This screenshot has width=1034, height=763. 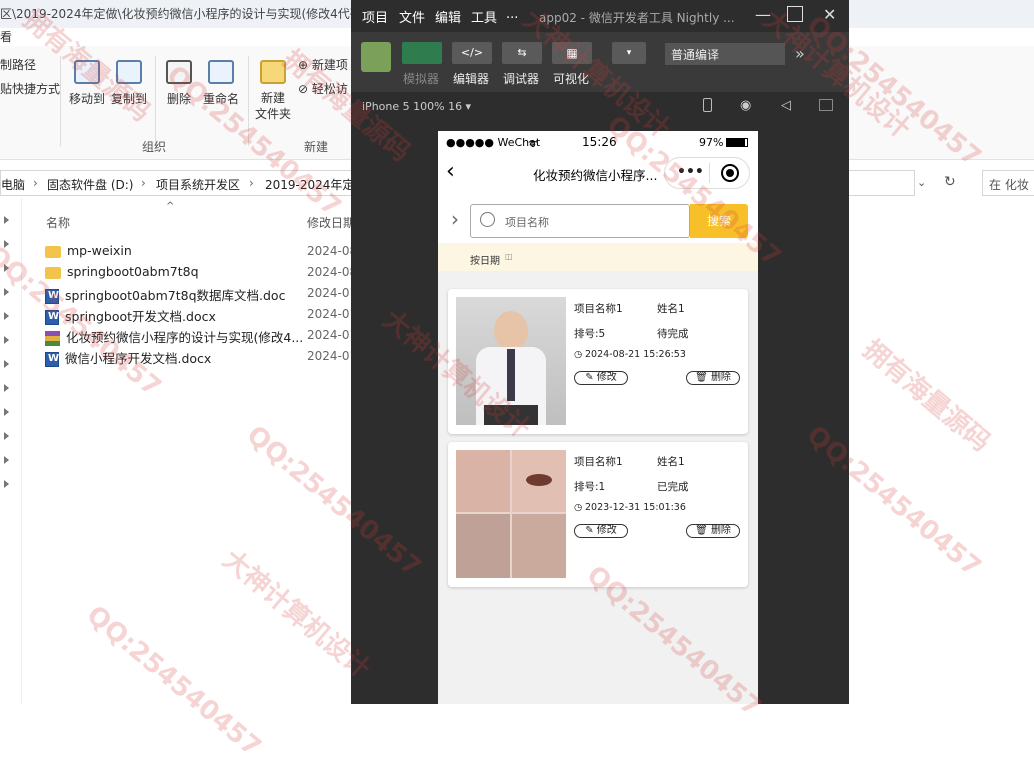 What do you see at coordinates (323, 88) in the screenshot?
I see `easy-access-button: ⊘ 轻松访` at bounding box center [323, 88].